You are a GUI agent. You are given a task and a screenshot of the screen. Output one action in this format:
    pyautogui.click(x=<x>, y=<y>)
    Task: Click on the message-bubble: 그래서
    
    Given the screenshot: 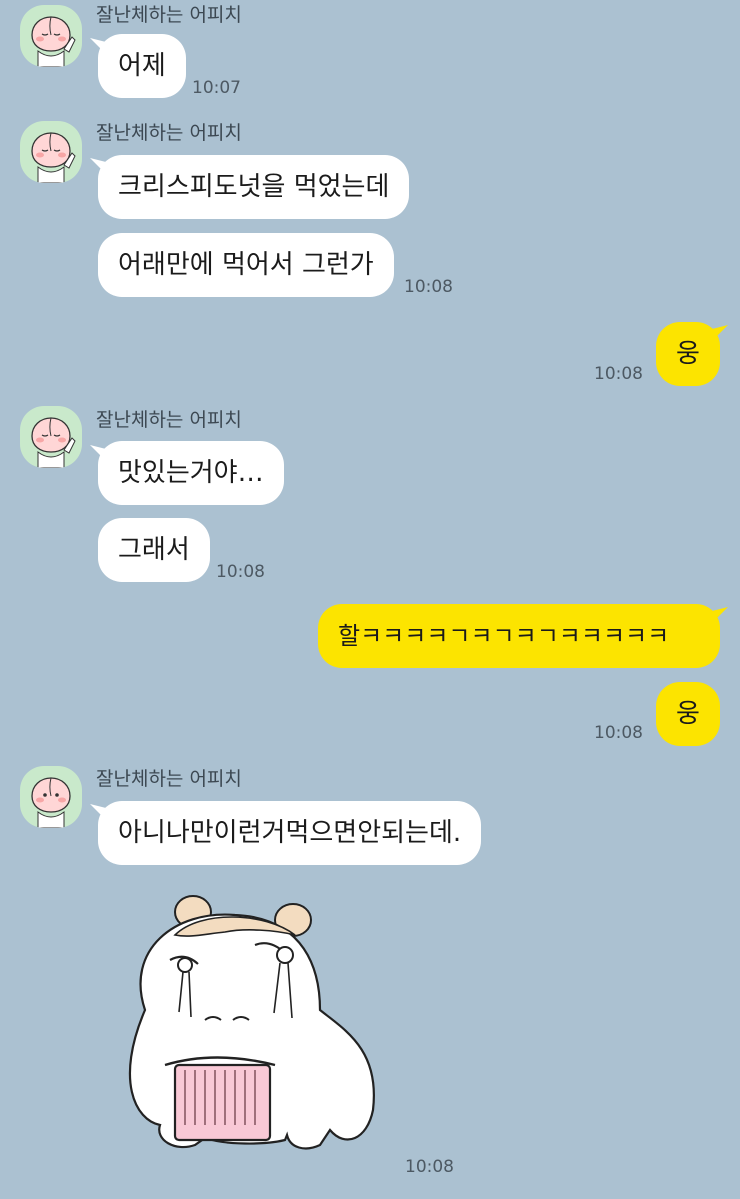 What is the action you would take?
    pyautogui.click(x=154, y=550)
    